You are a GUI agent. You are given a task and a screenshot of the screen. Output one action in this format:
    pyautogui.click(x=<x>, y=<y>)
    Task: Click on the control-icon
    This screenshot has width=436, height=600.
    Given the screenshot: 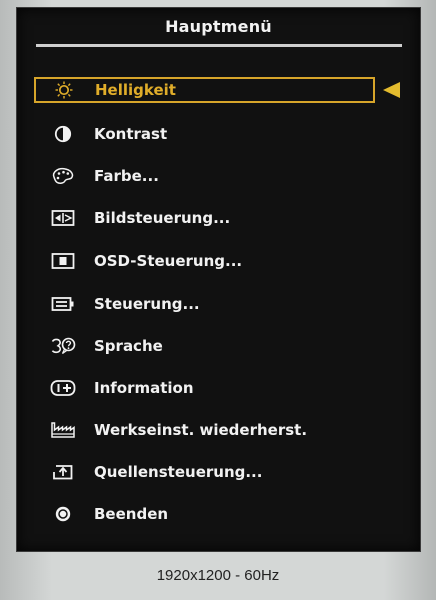 What is the action you would take?
    pyautogui.click(x=63, y=304)
    